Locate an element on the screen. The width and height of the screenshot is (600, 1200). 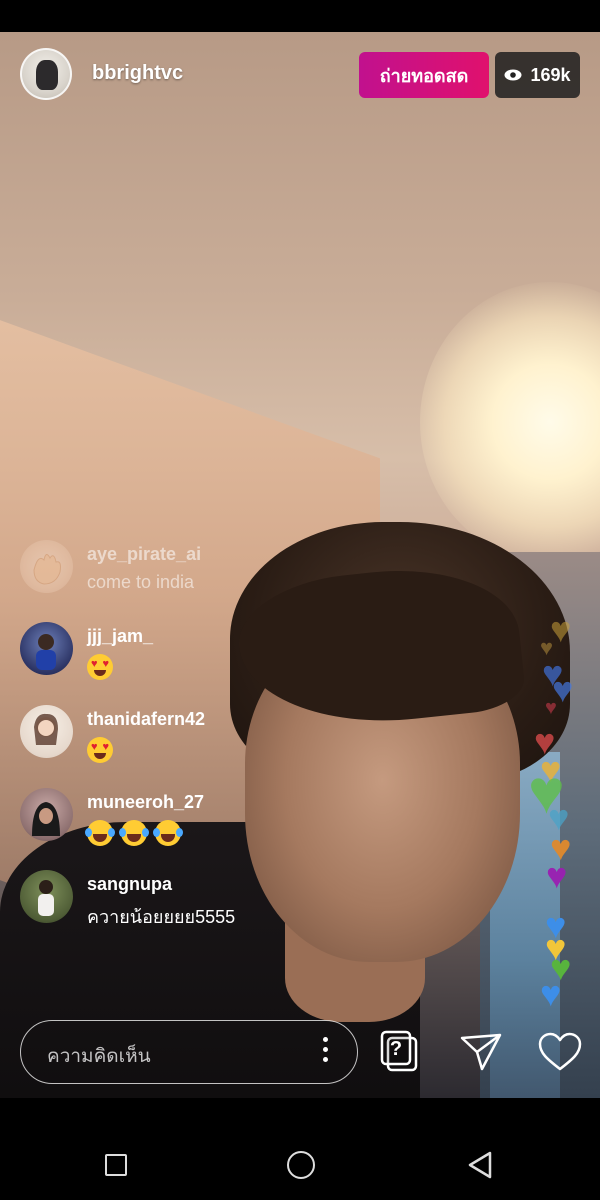
comment-item: aye_pirate_ai come to india is located at coordinates (180, 568).